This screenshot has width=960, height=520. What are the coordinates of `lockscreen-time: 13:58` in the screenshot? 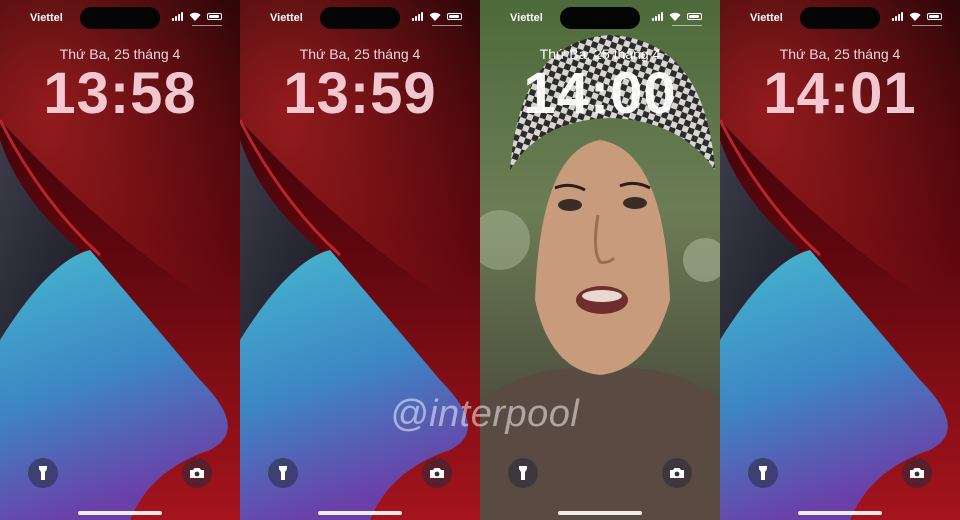 It's located at (120, 93).